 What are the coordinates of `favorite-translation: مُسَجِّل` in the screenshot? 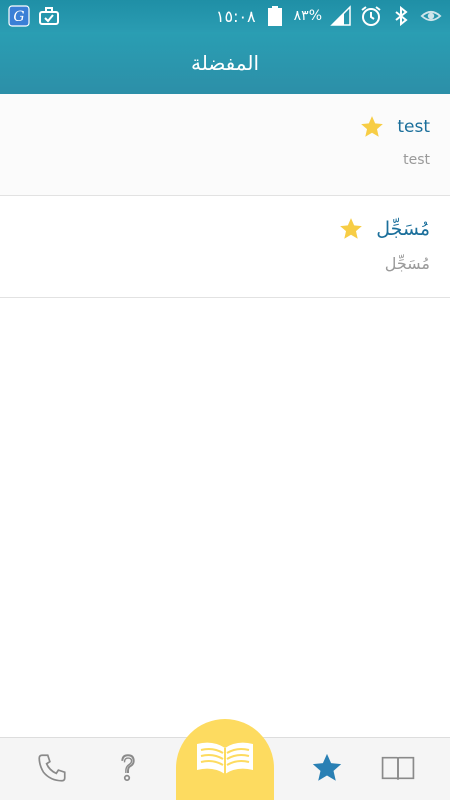 It's located at (407, 263).